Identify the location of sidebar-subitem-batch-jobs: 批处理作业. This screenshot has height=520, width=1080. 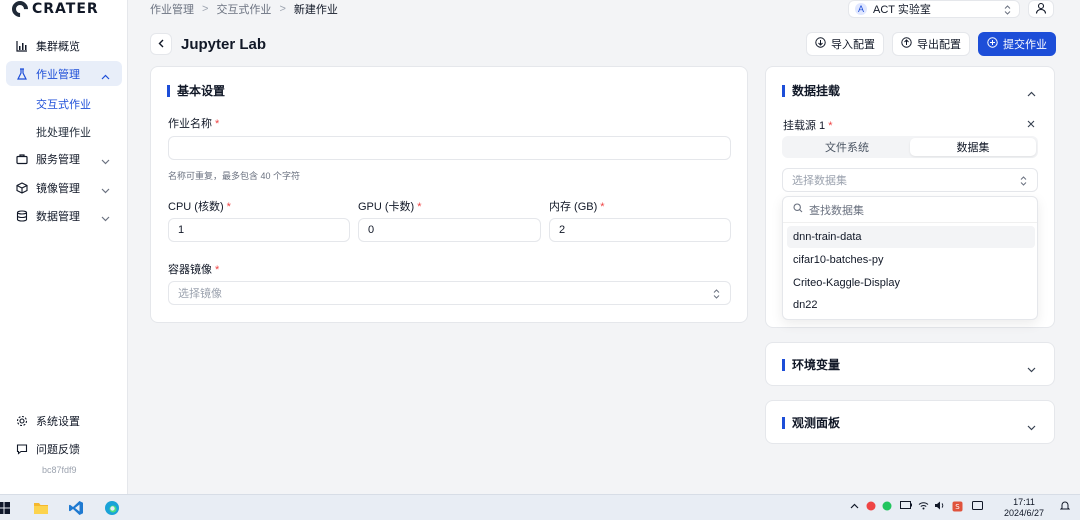
(63, 132).